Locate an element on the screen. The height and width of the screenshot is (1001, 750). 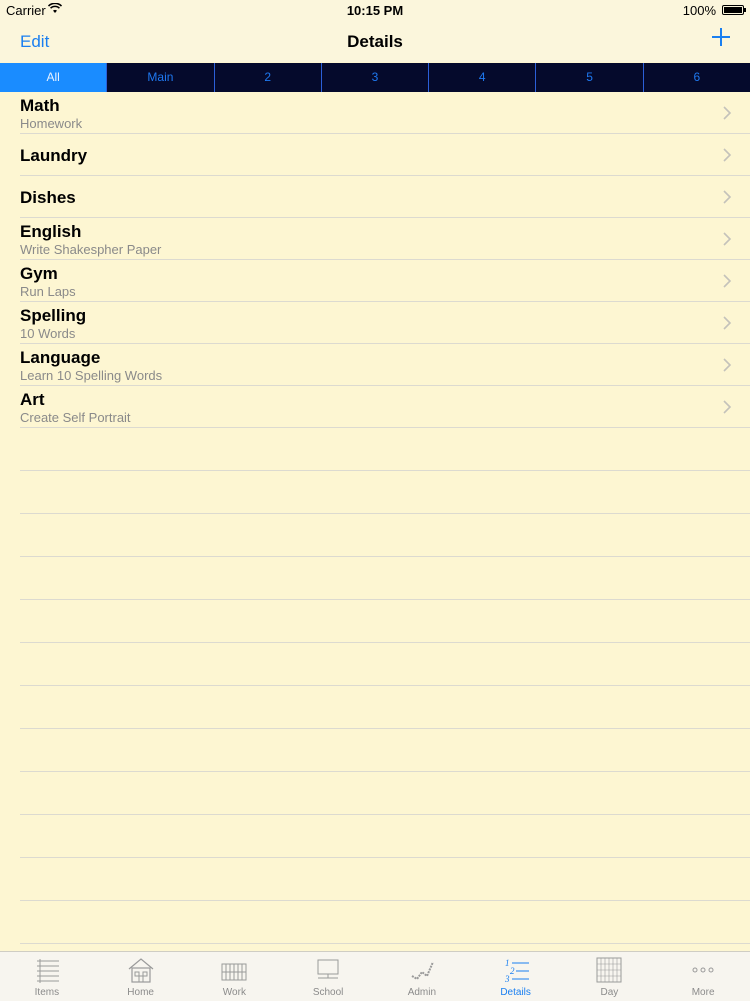
list-item: Dishes is located at coordinates (385, 197).